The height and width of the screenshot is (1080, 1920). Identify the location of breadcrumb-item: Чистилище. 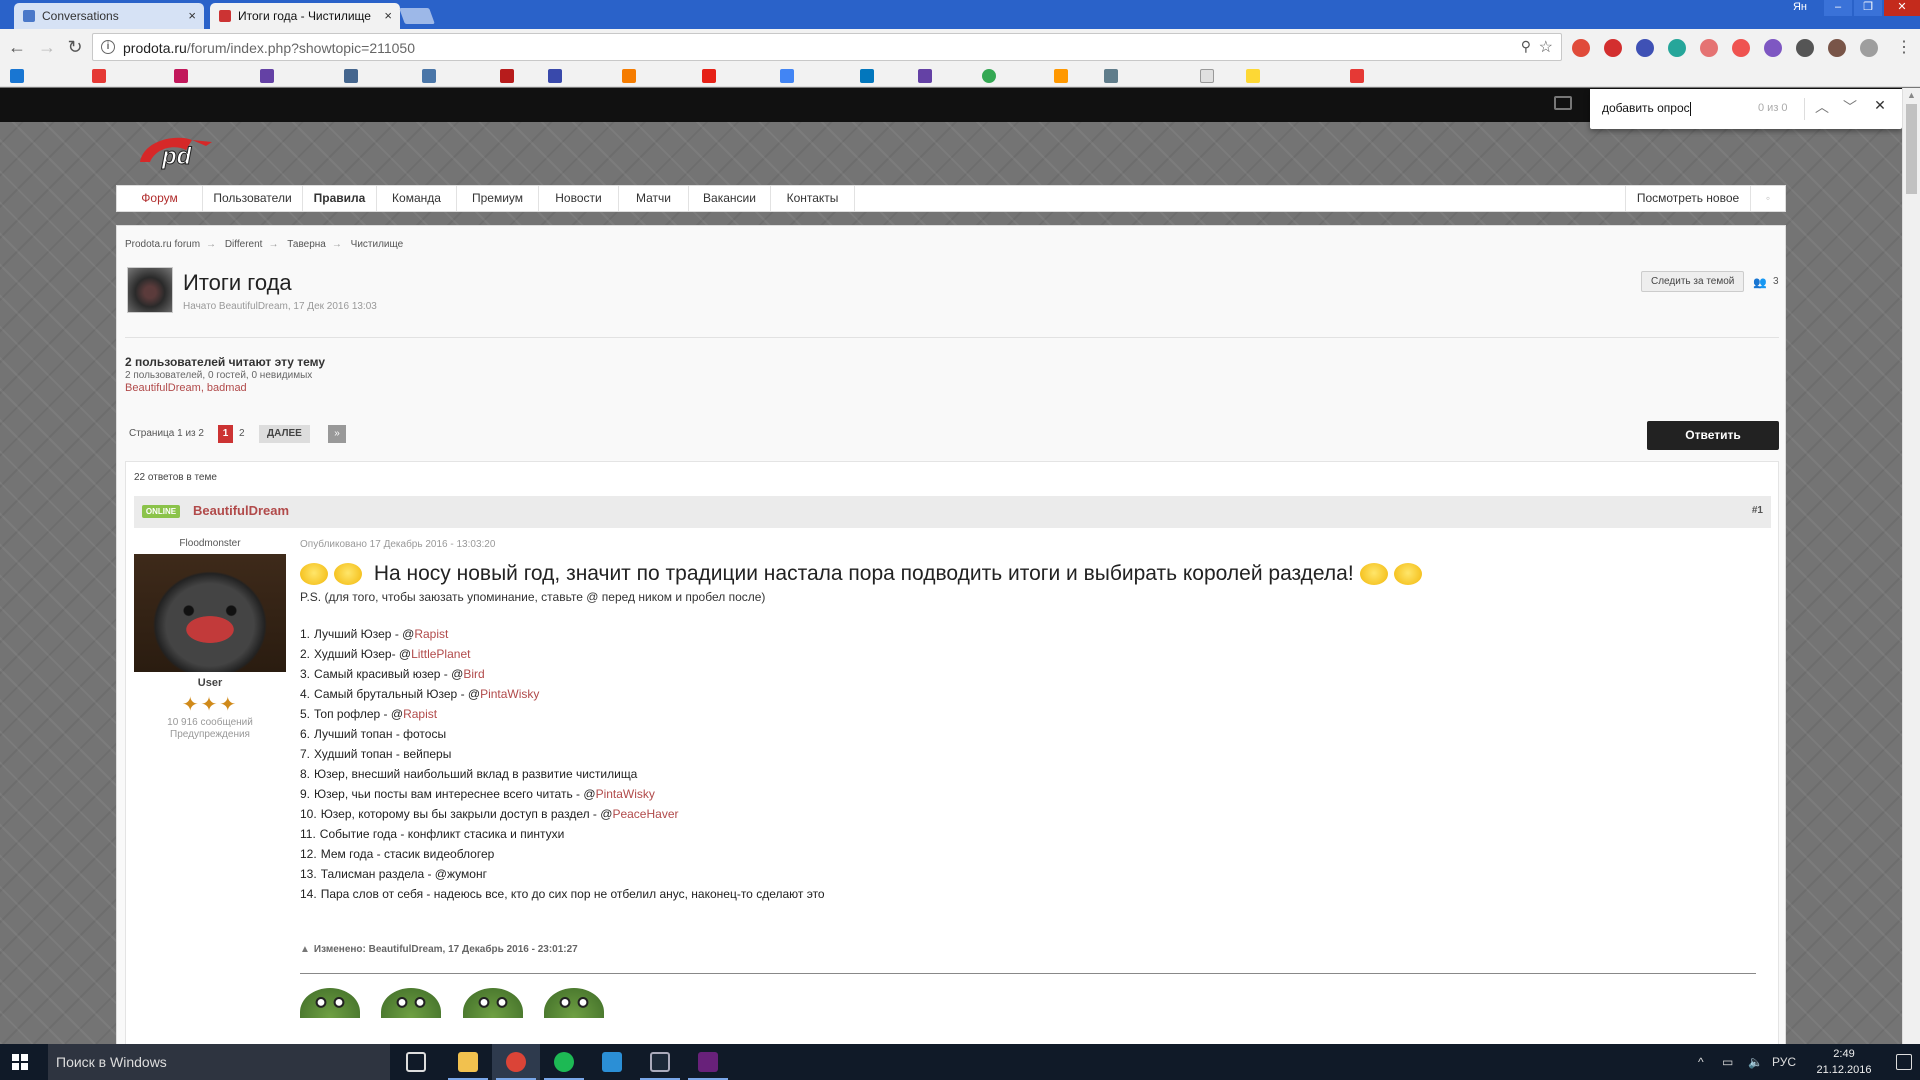
(377, 244).